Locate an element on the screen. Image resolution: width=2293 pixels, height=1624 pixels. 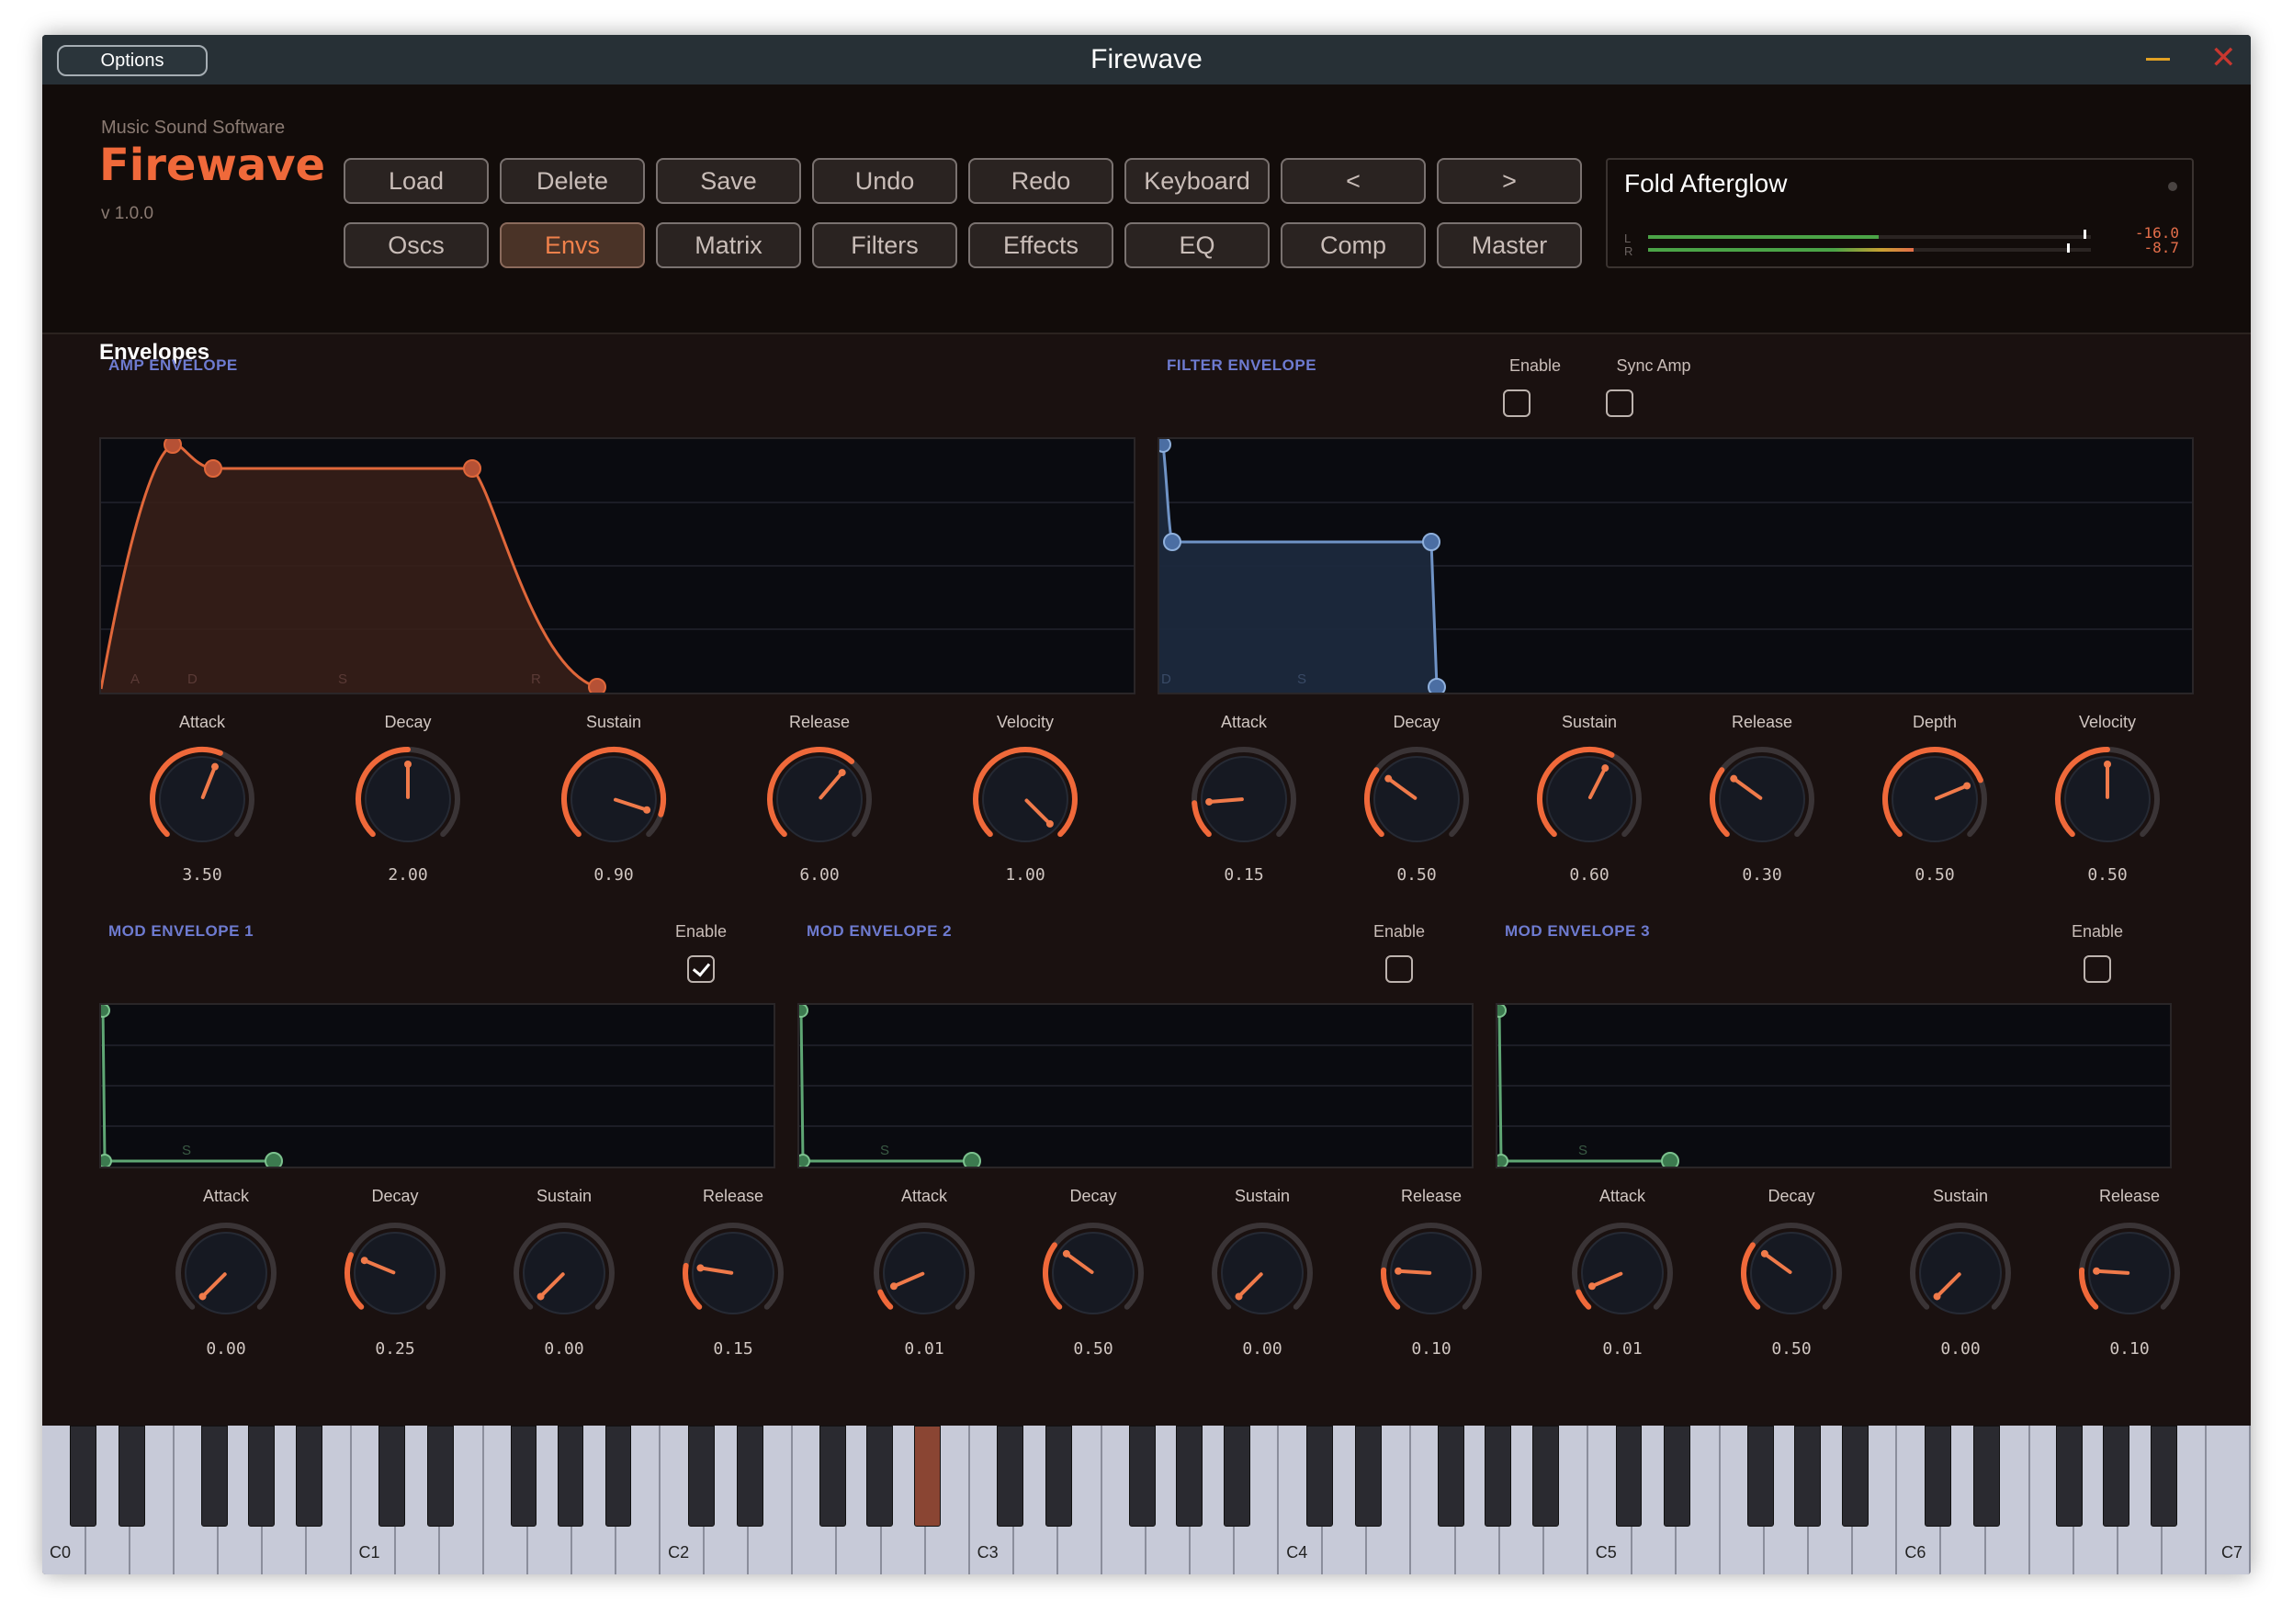
mod3-release-value: 0.10 is located at coordinates (2129, 1349).